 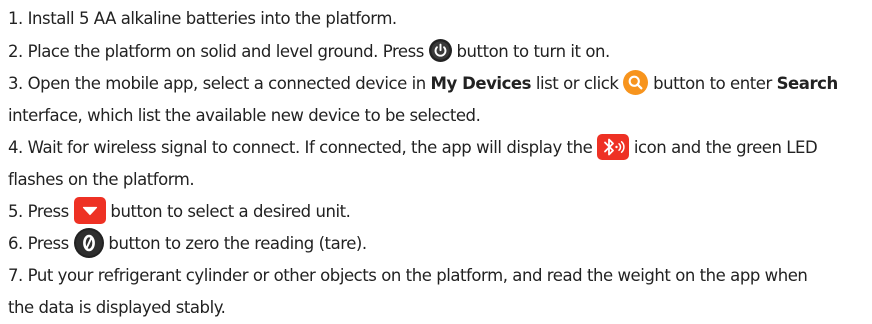 I want to click on zero-icon, so click(x=88, y=242).